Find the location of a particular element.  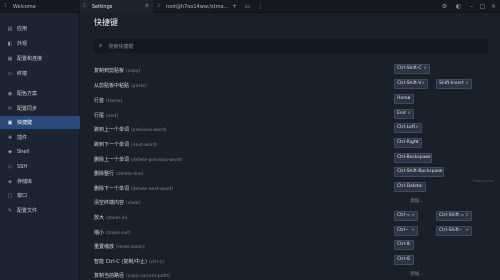

hotkey-chip: Ctrl-C × is located at coordinates (404, 260).